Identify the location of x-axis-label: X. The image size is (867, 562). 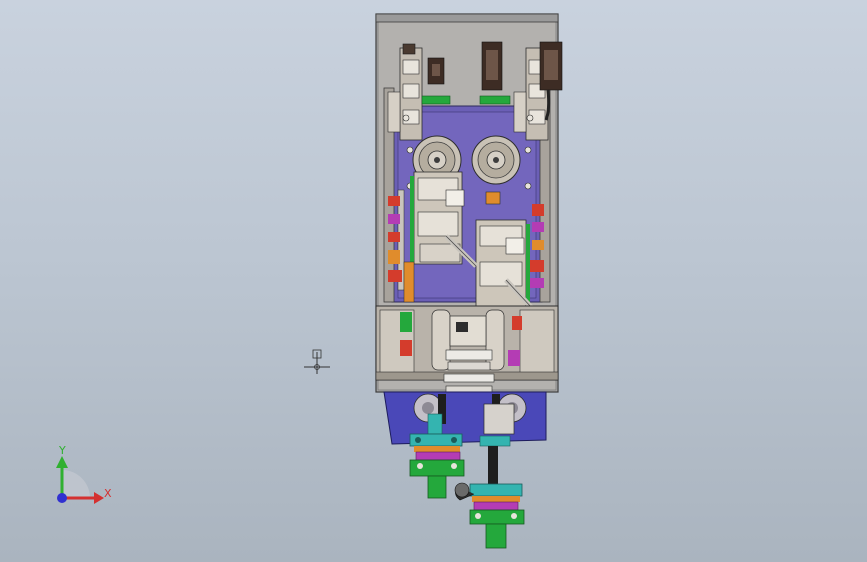
(108, 493).